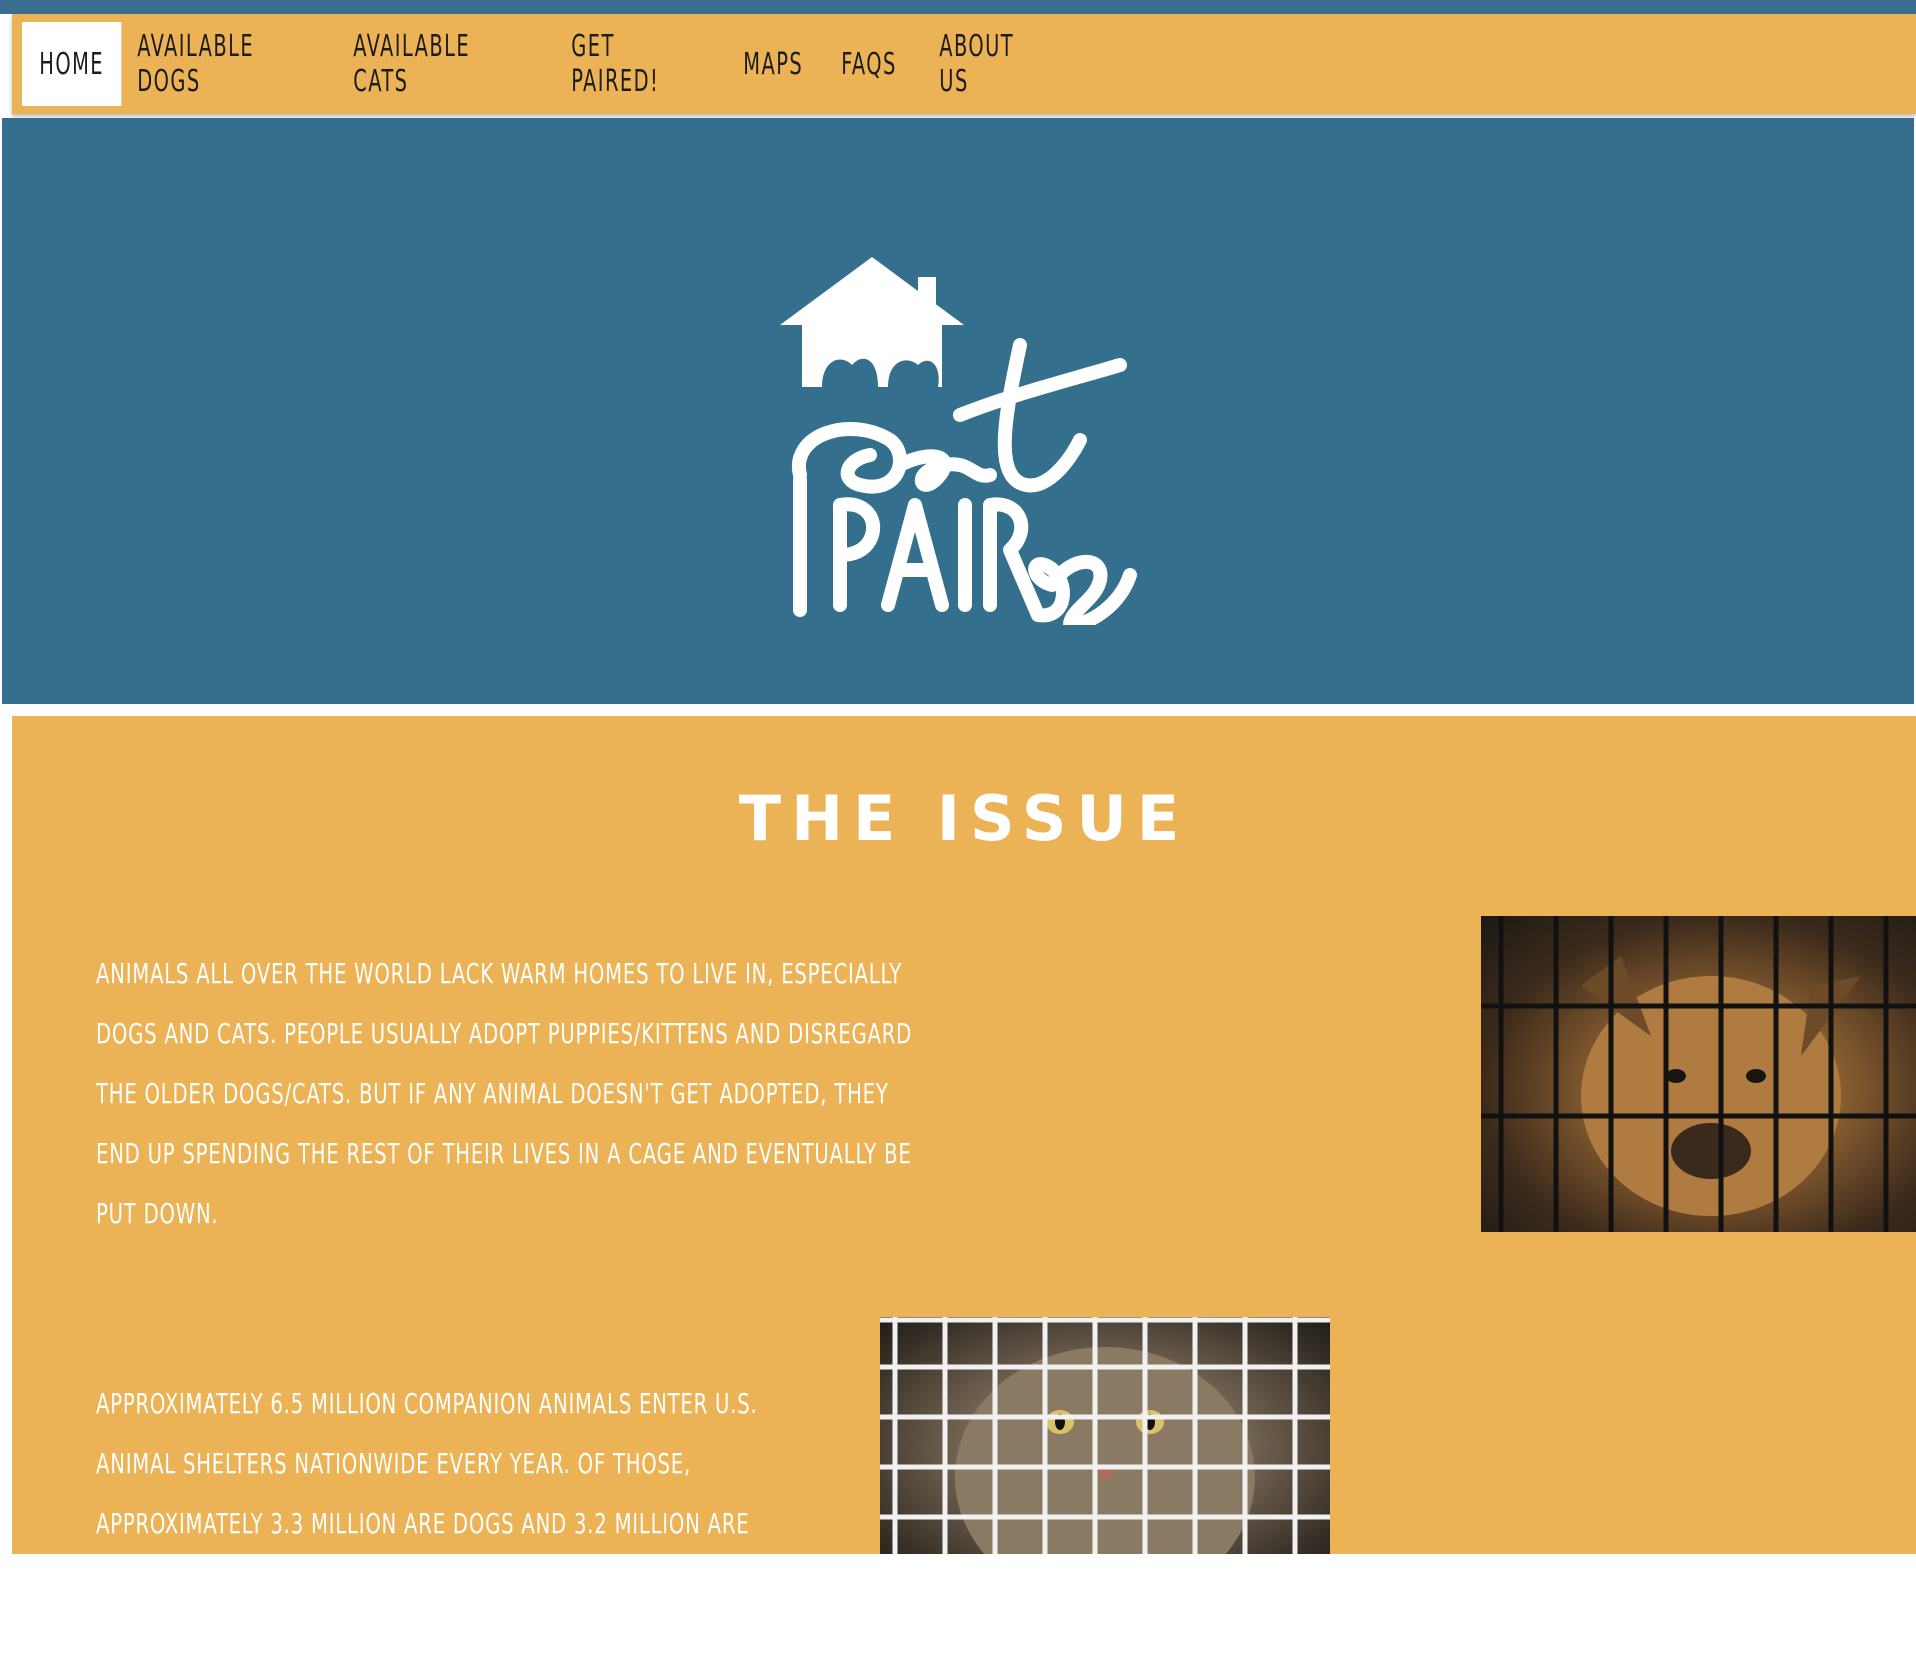 This screenshot has width=1916, height=1674. I want to click on nav-item-available-dogs-wrap: AVAILABLE DOGS, so click(228, 64).